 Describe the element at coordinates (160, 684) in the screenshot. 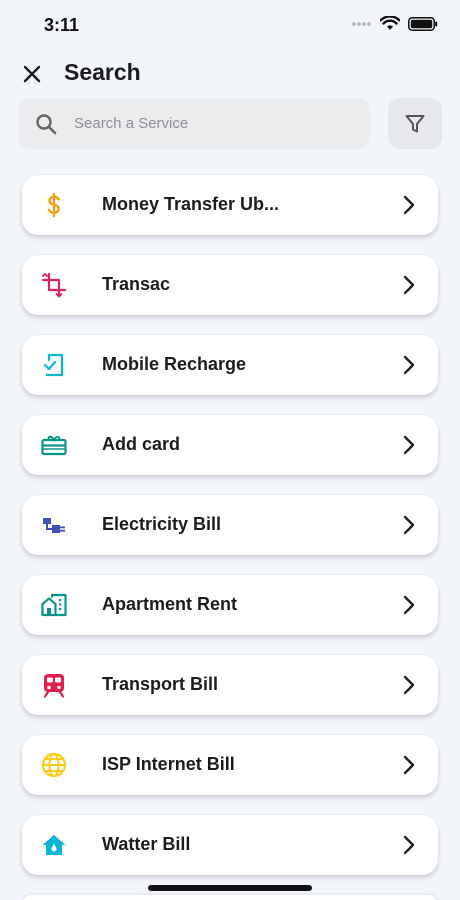

I see `service-label: Transport Bill` at that location.